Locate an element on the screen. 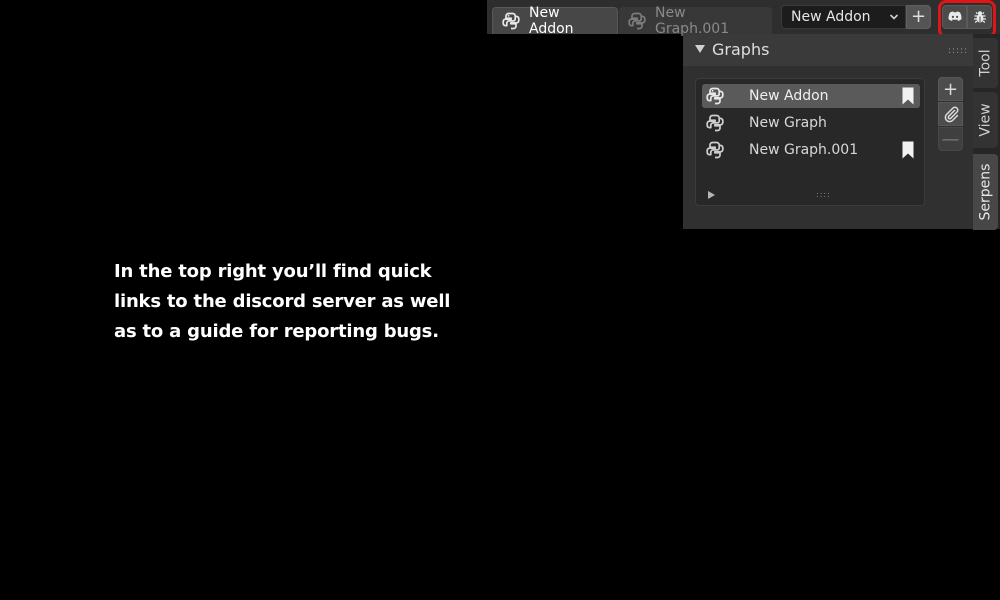 The image size is (1000, 600). tab-new-graph-001: New Graph.001 is located at coordinates (695, 20).